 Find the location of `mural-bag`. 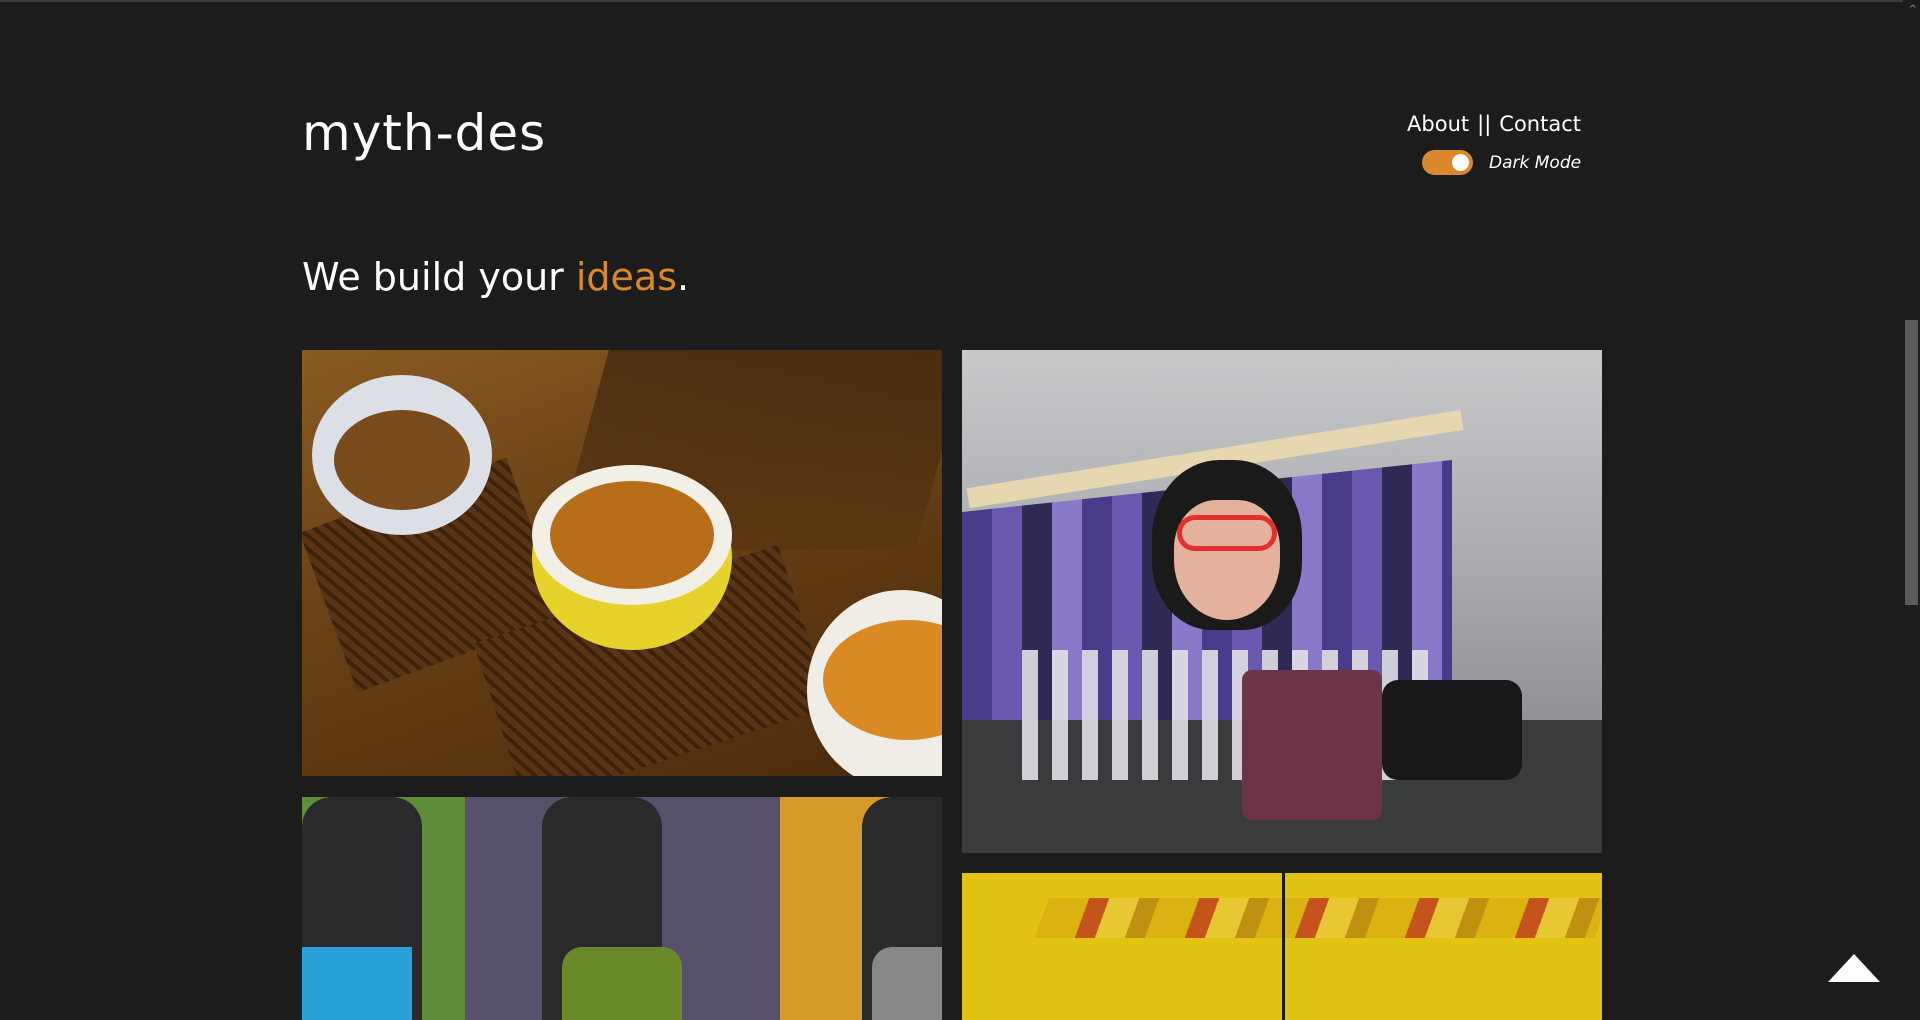

mural-bag is located at coordinates (1312, 745).